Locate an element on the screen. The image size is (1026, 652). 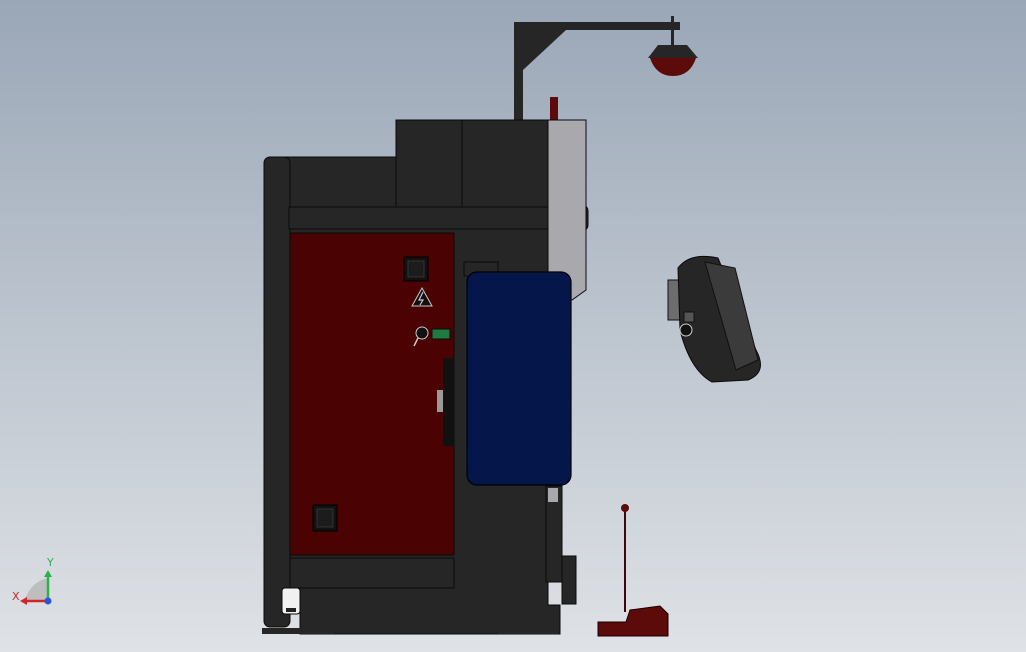
lower-die is located at coordinates (569, 580).